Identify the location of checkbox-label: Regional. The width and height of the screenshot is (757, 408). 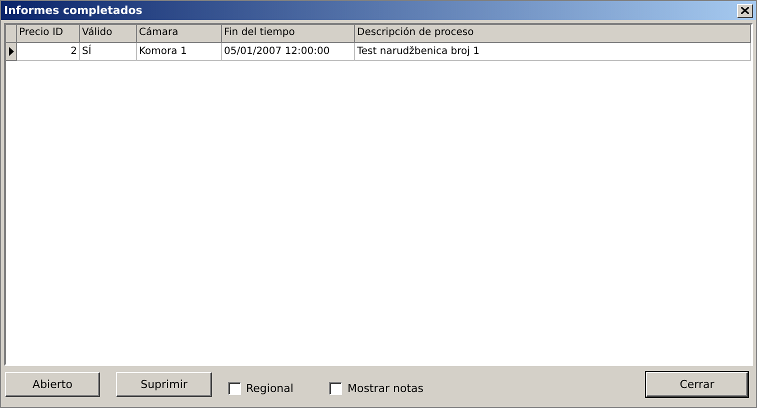
(270, 388).